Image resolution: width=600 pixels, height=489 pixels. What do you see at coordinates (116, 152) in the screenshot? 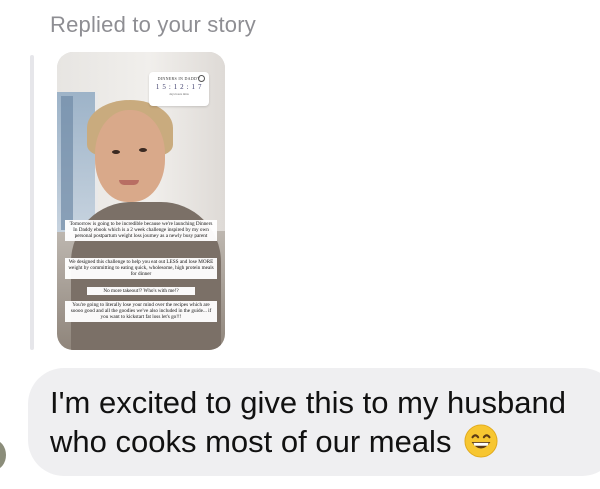
I see `story-person-eye-left` at bounding box center [116, 152].